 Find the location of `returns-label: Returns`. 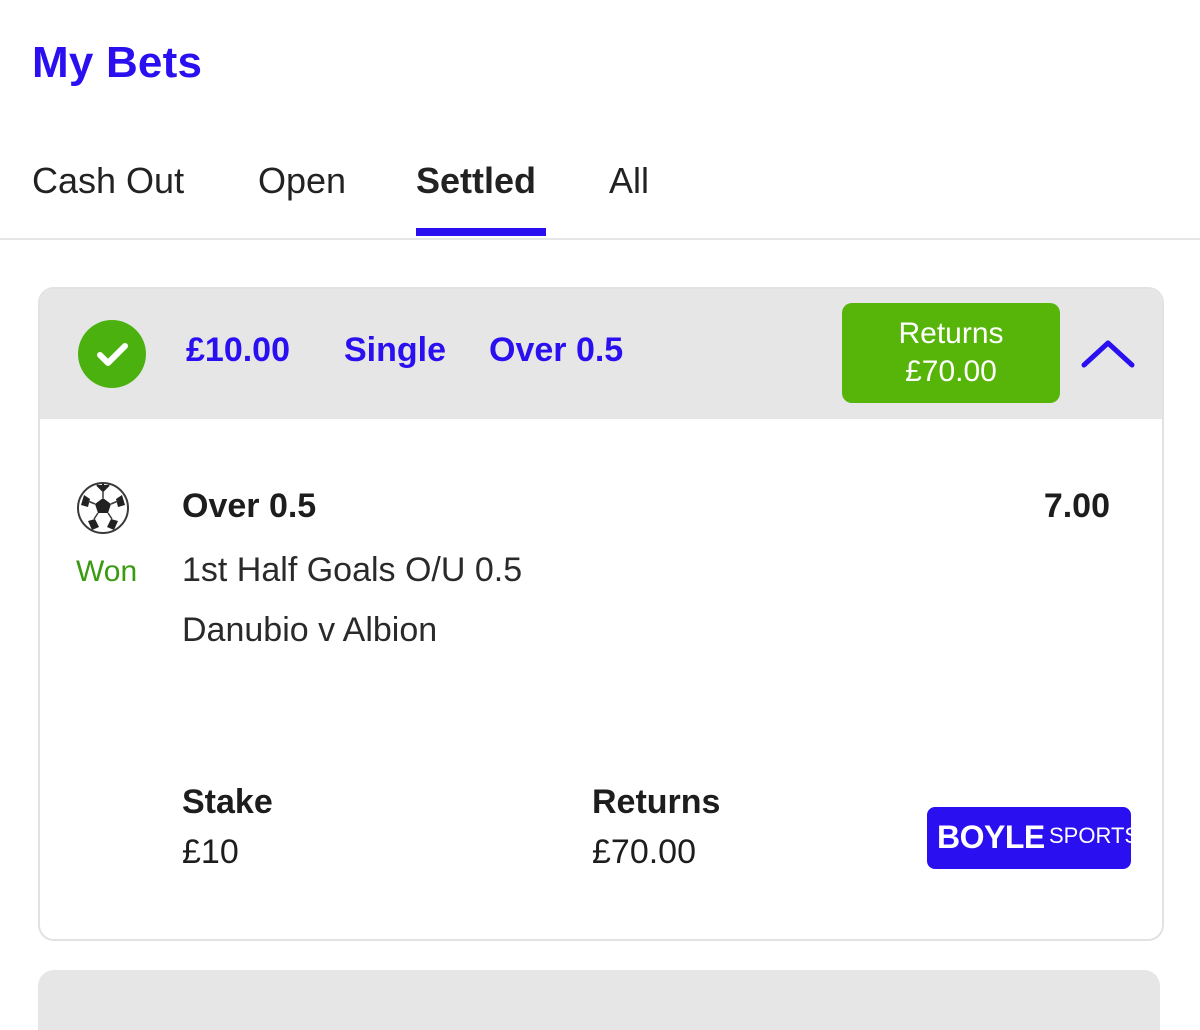

returns-label: Returns is located at coordinates (656, 802).